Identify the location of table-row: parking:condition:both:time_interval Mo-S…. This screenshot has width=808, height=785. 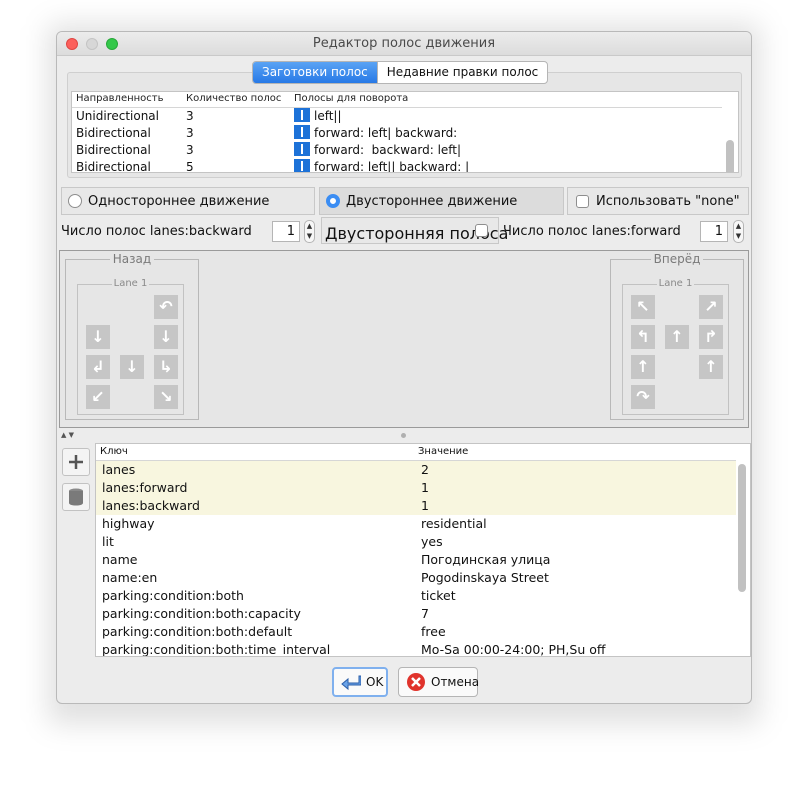
(416, 648).